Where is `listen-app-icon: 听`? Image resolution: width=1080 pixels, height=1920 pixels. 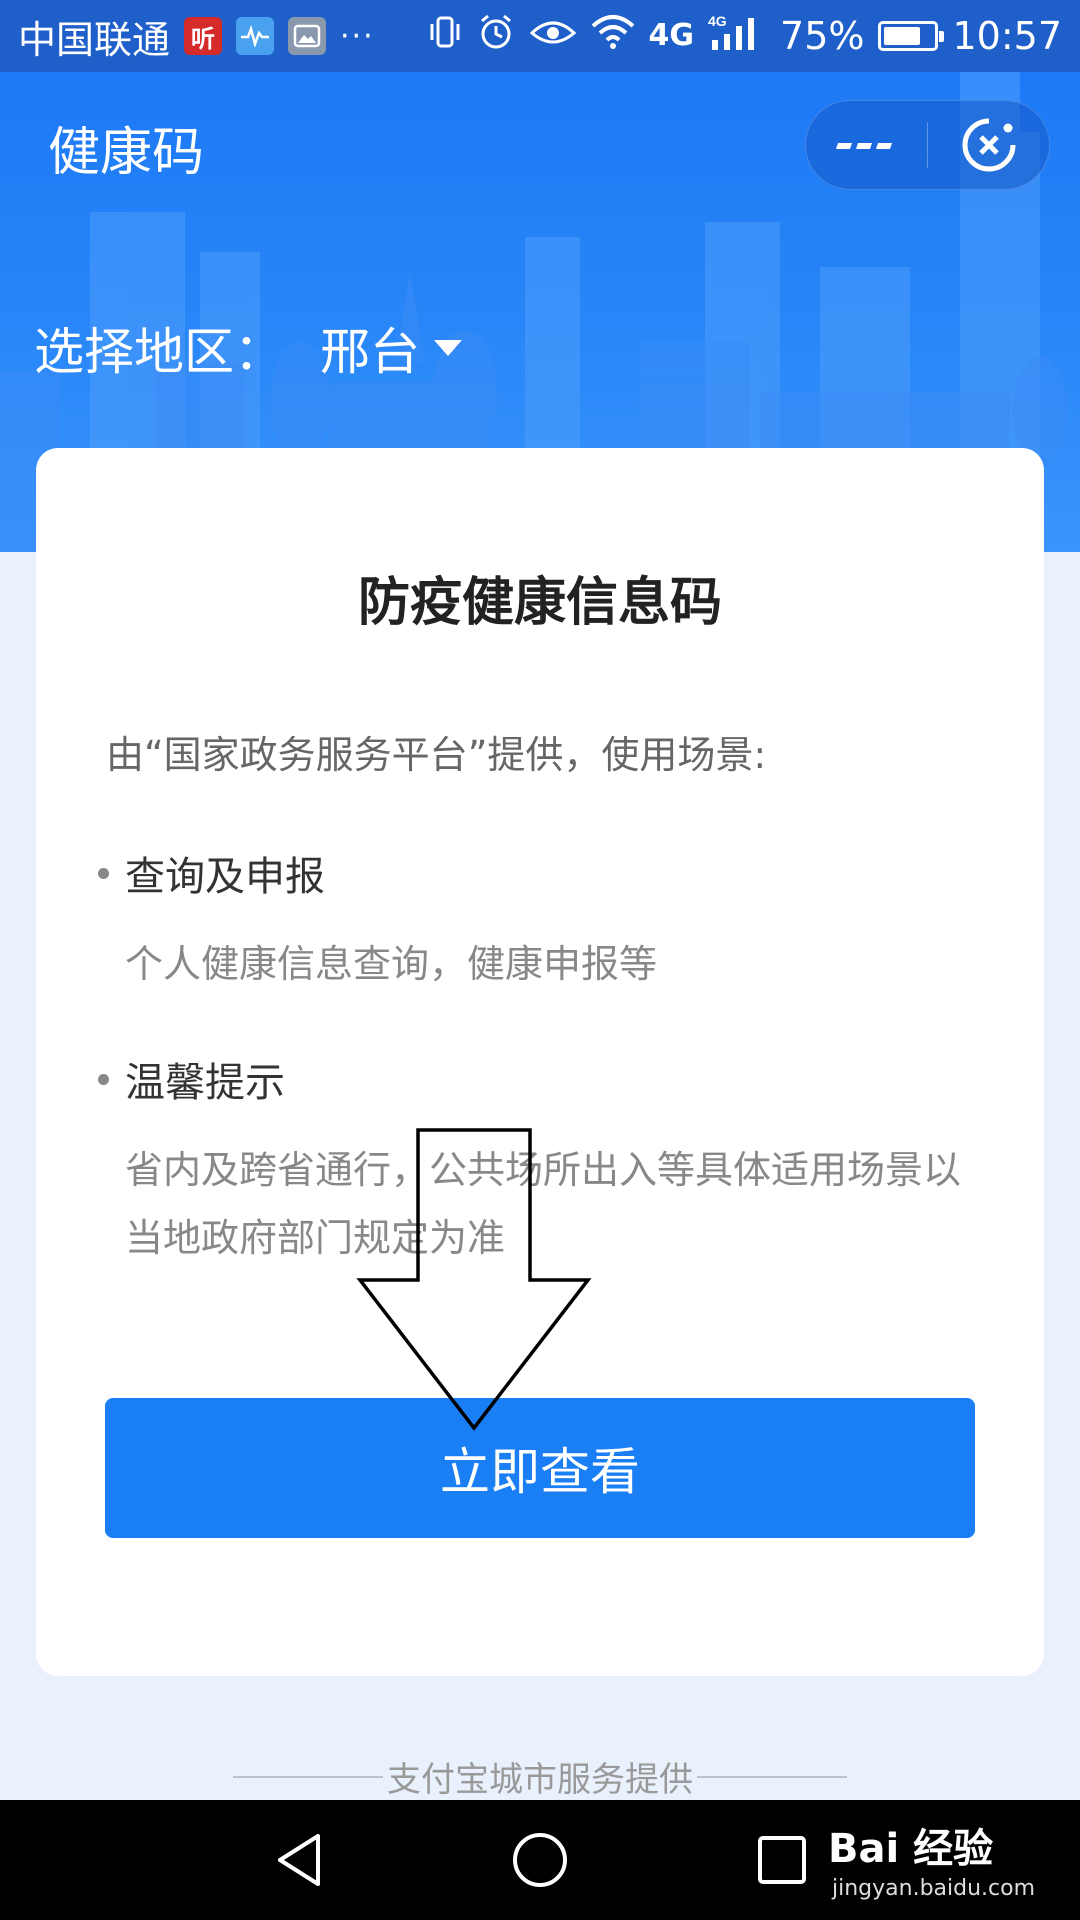 listen-app-icon: 听 is located at coordinates (203, 36).